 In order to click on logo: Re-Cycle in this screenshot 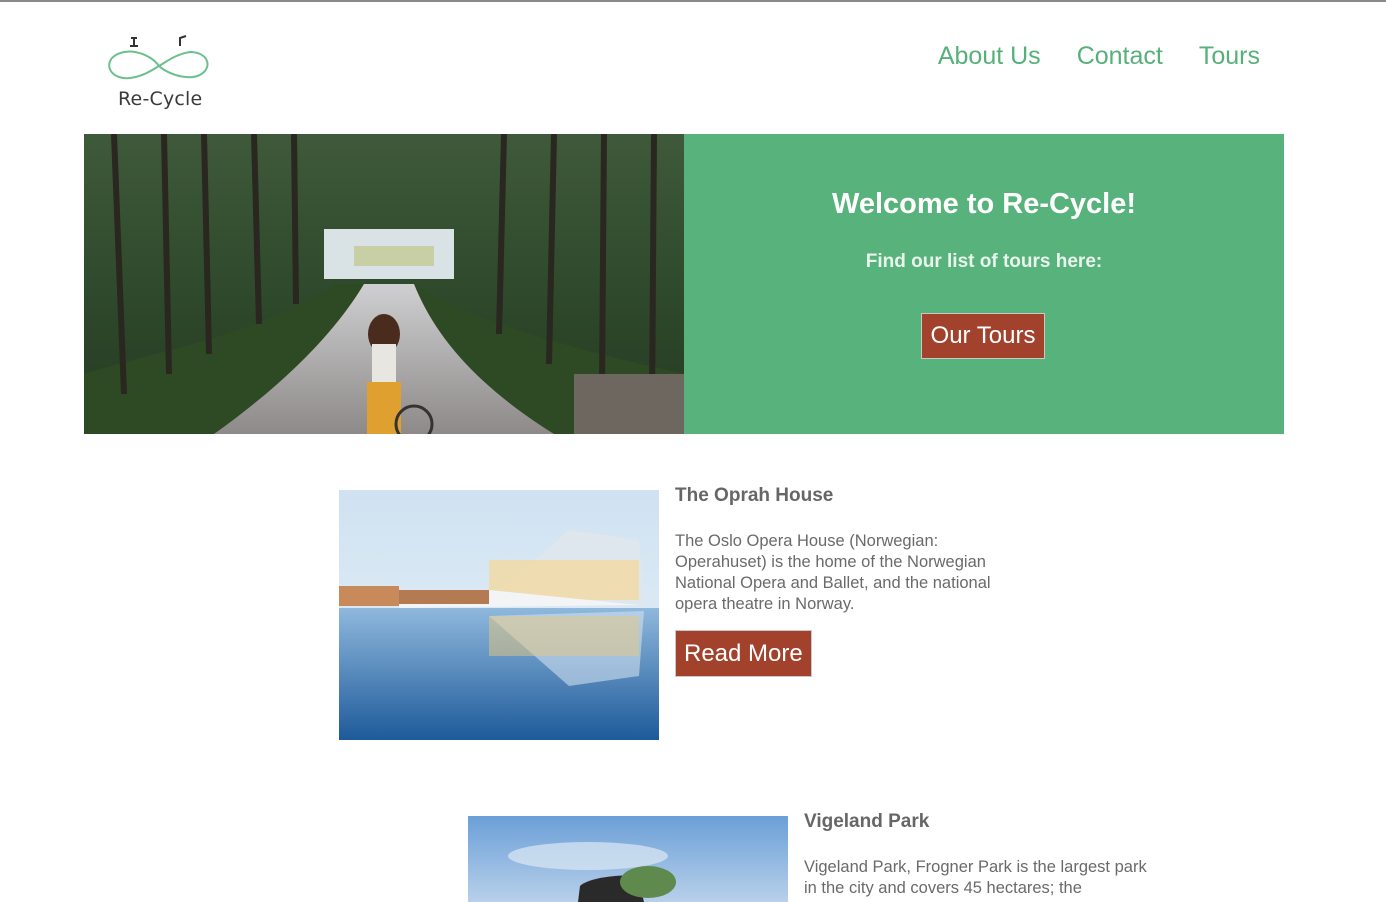, I will do `click(159, 72)`.